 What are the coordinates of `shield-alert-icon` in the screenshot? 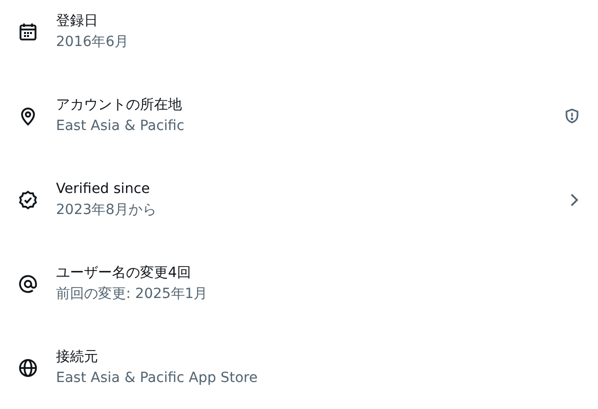 It's located at (572, 116).